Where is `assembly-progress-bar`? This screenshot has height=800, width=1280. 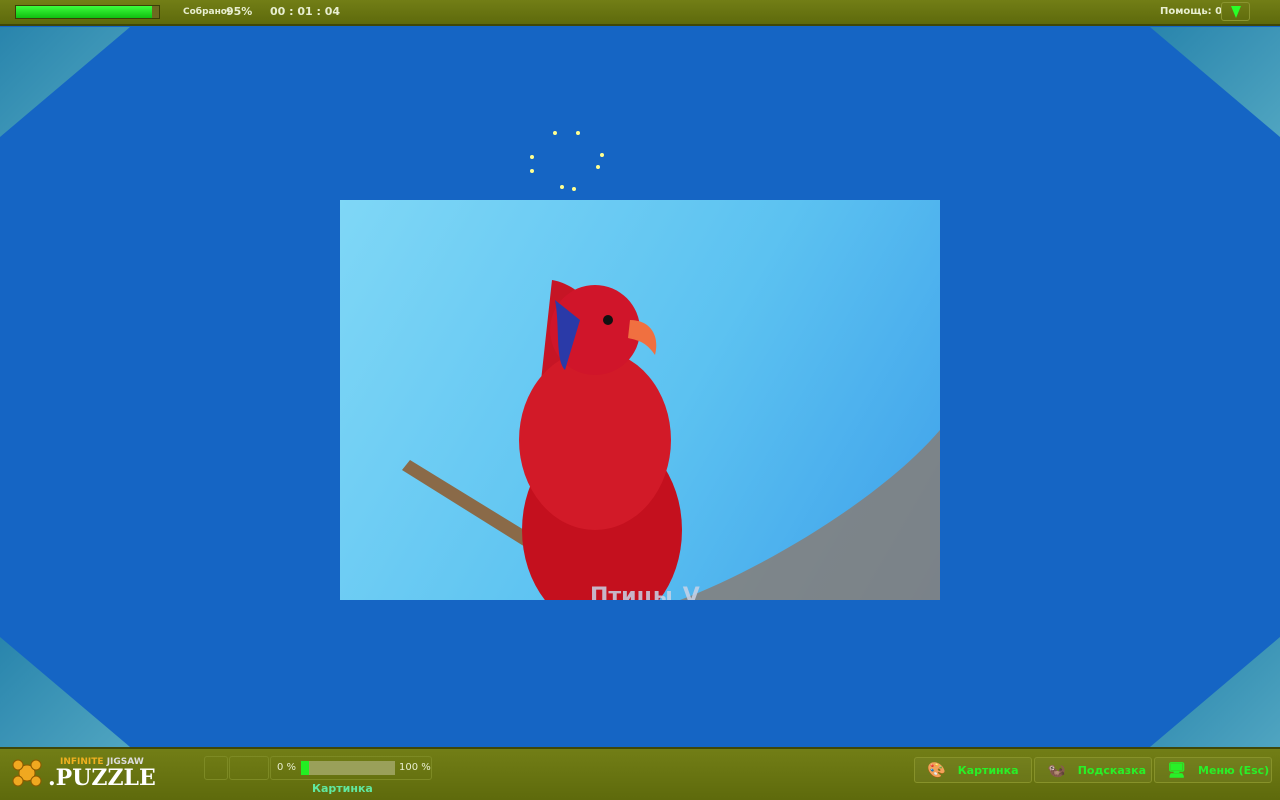
assembly-progress-bar is located at coordinates (87, 12).